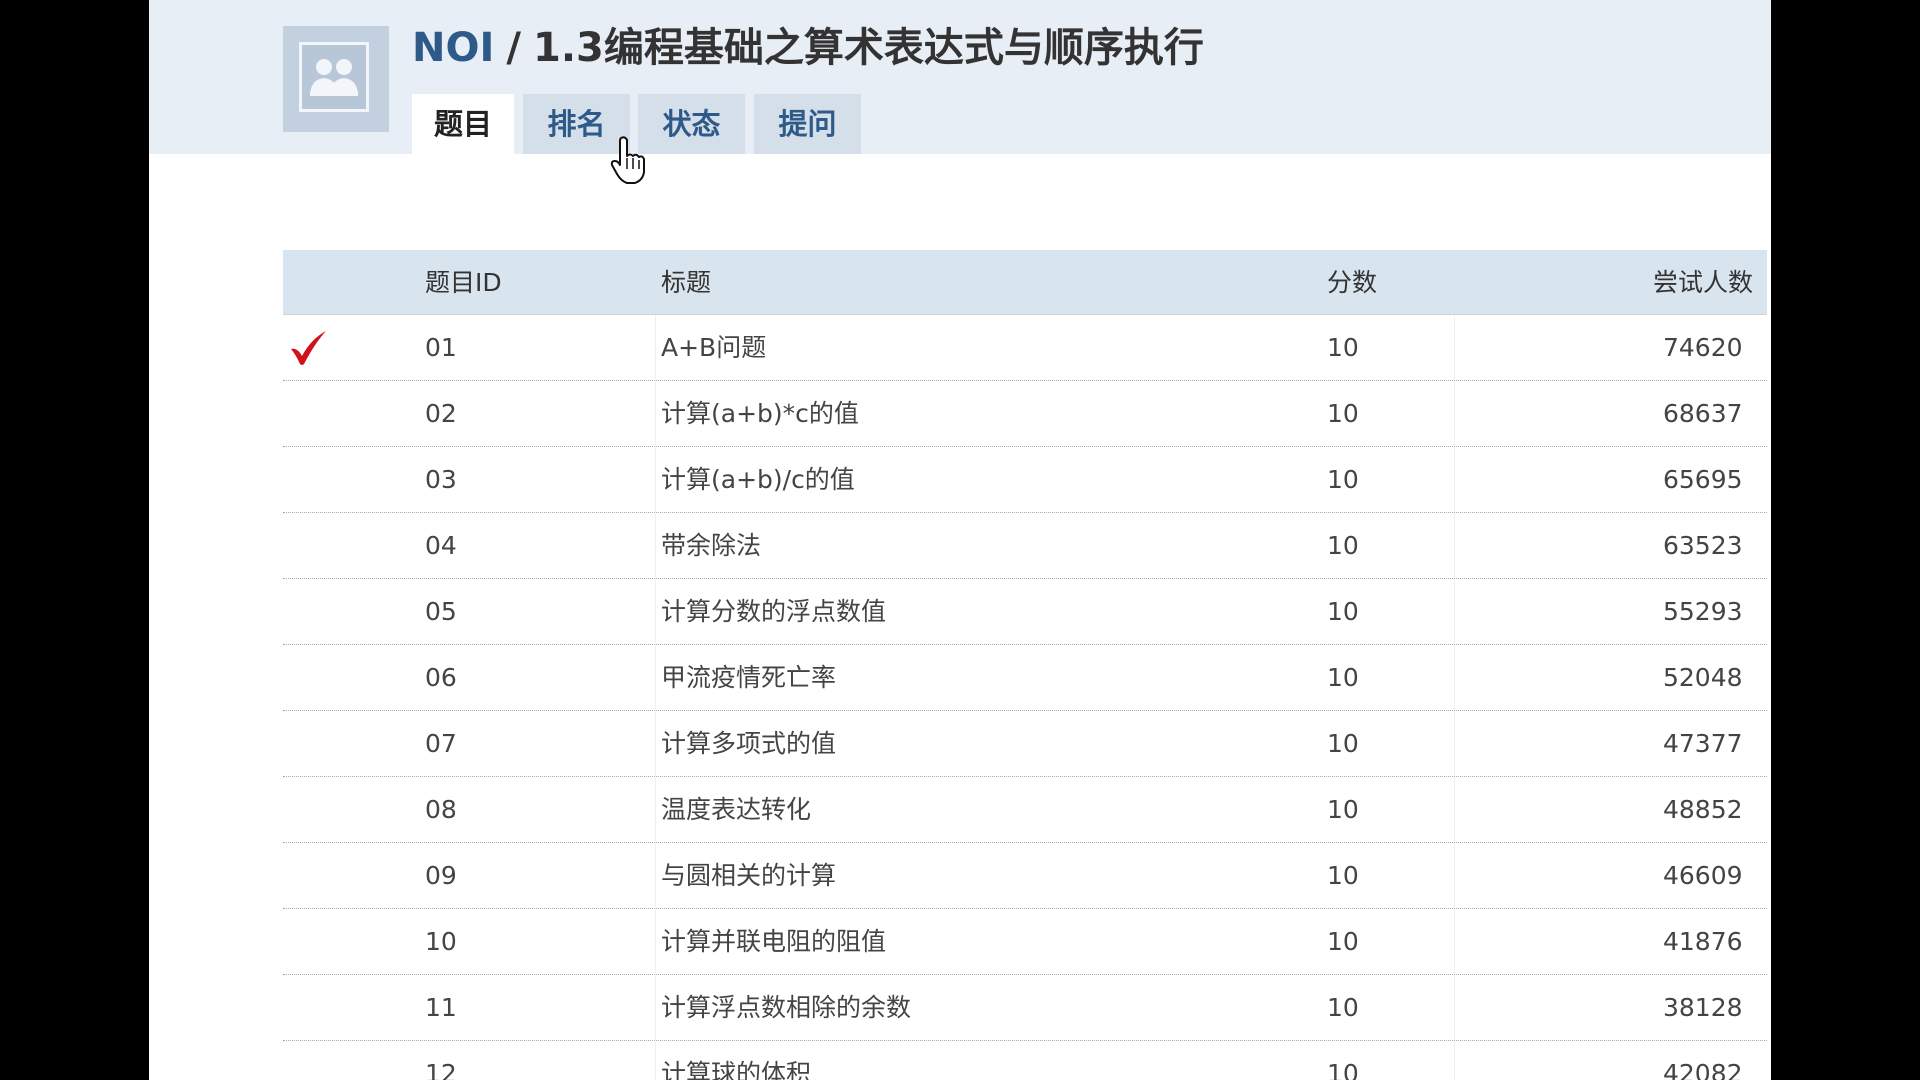 Image resolution: width=1920 pixels, height=1080 pixels. Describe the element at coordinates (758, 479) in the screenshot. I see `problem-title-link: 计算(a+b)/c的值` at that location.